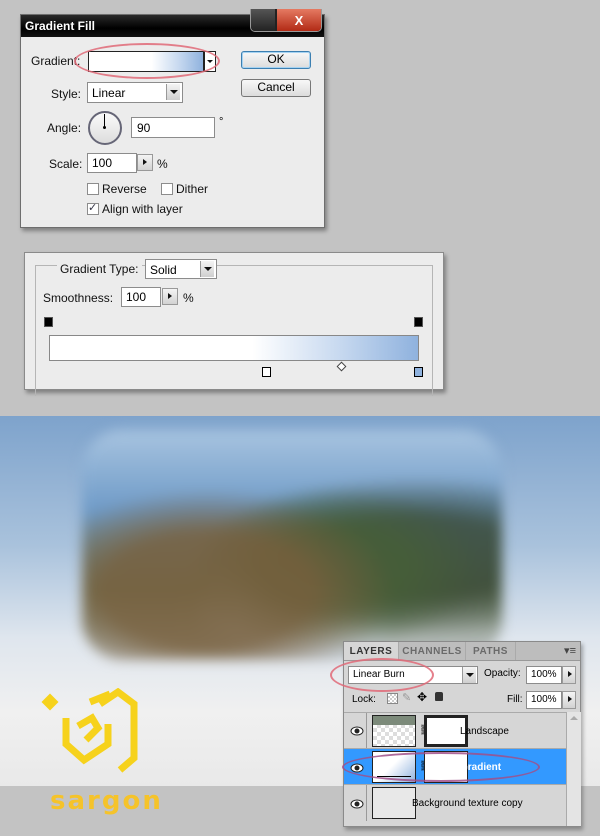 The width and height of the screenshot is (600, 836). I want to click on window-controls: X, so click(286, 20).